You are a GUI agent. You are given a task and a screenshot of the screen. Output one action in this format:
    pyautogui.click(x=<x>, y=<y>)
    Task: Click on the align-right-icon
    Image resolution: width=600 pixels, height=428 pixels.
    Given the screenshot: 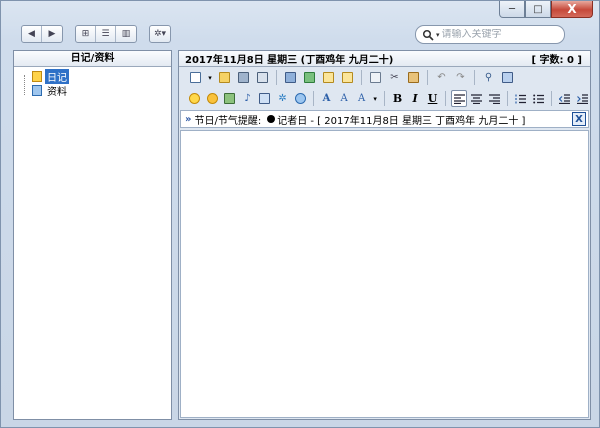 What is the action you would take?
    pyautogui.click(x=494, y=98)
    